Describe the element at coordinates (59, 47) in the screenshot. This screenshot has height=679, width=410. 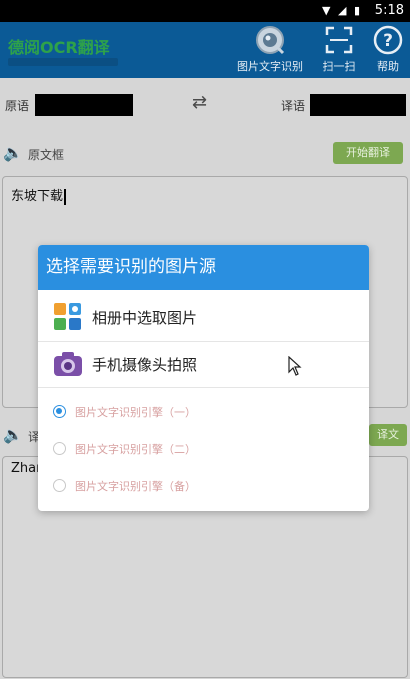
I see `app-title: 德阅OCR翻译` at that location.